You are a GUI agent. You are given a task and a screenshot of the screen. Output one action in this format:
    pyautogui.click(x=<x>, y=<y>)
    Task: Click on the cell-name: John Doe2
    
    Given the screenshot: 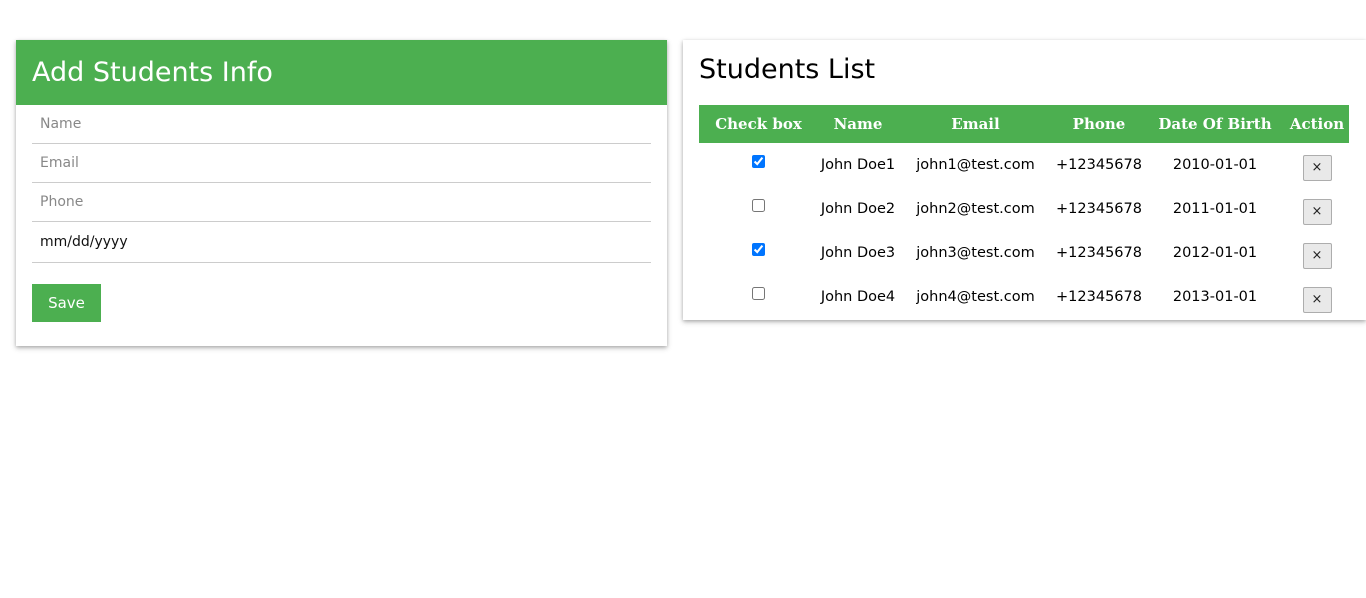 What is the action you would take?
    pyautogui.click(x=858, y=209)
    